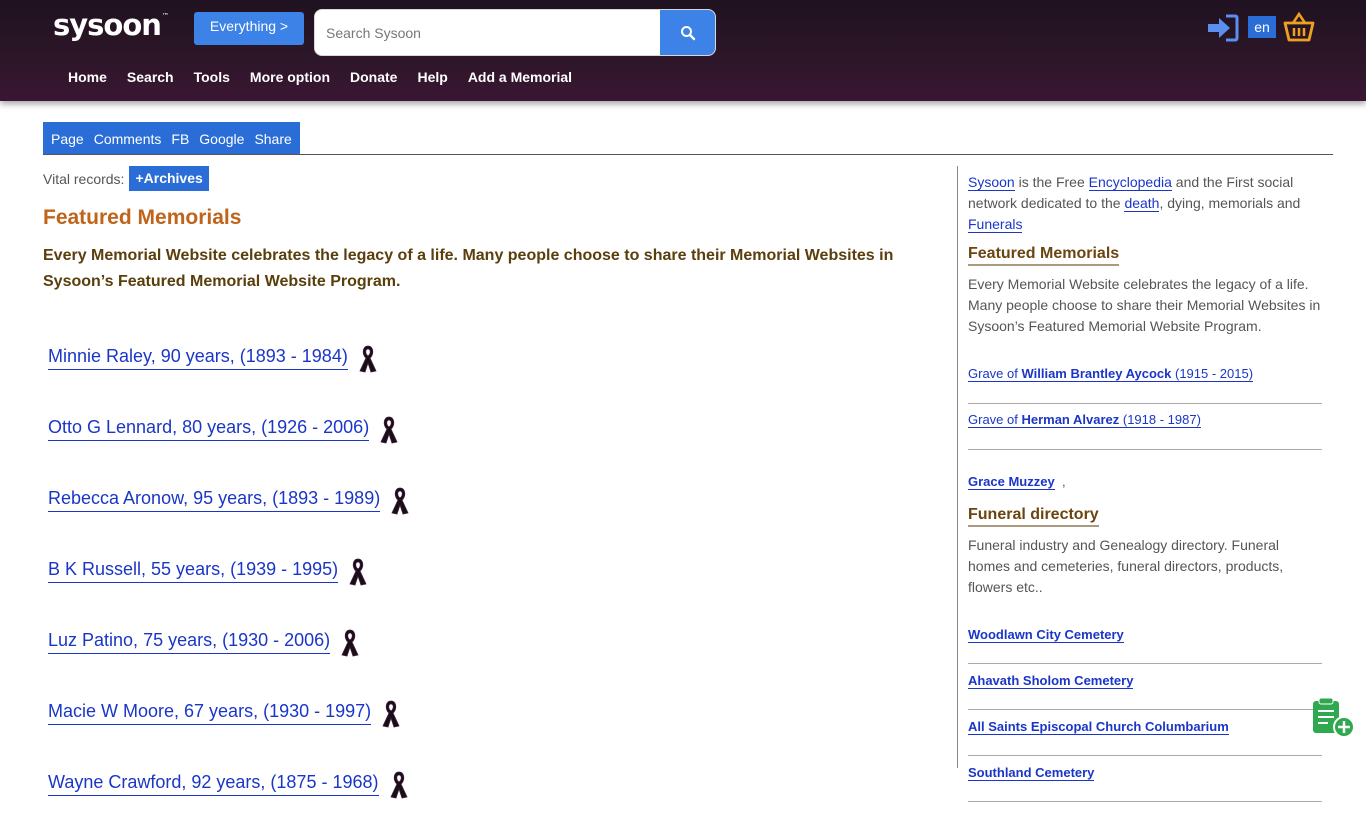 The height and width of the screenshot is (819, 1366). Describe the element at coordinates (1044, 255) in the screenshot. I see `featured-memorials-heading: Featured Memorials` at that location.